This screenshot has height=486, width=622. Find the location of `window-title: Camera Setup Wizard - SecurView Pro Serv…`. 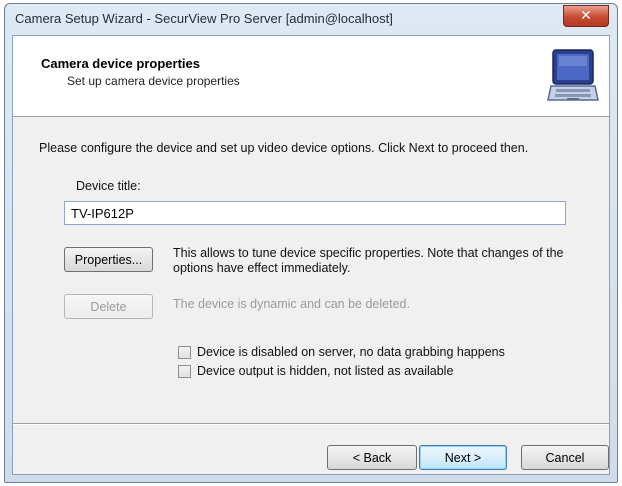

window-title: Camera Setup Wizard - SecurView Pro Serv… is located at coordinates (204, 18).